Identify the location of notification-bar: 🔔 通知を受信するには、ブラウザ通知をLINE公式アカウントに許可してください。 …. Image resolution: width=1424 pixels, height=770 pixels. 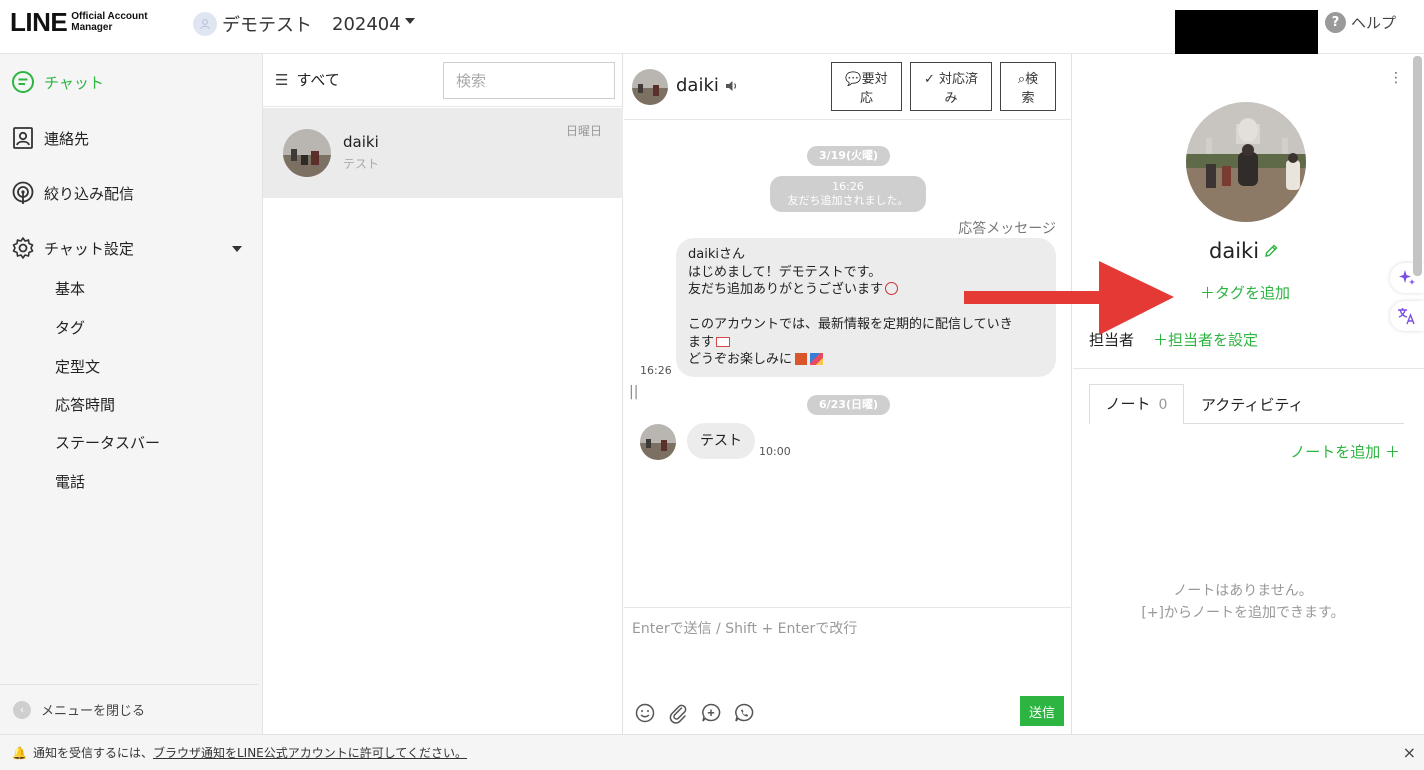
(712, 752).